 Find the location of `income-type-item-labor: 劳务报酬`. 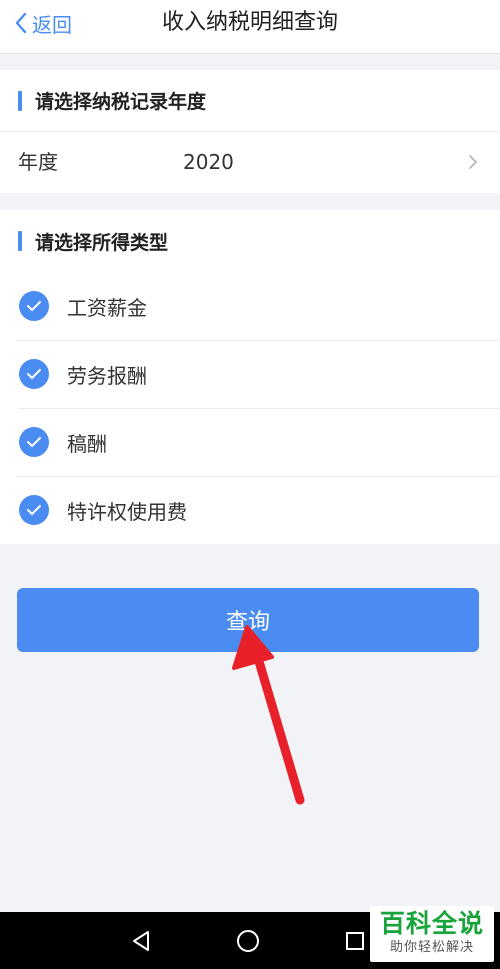

income-type-item-labor: 劳务报酬 is located at coordinates (250, 374).